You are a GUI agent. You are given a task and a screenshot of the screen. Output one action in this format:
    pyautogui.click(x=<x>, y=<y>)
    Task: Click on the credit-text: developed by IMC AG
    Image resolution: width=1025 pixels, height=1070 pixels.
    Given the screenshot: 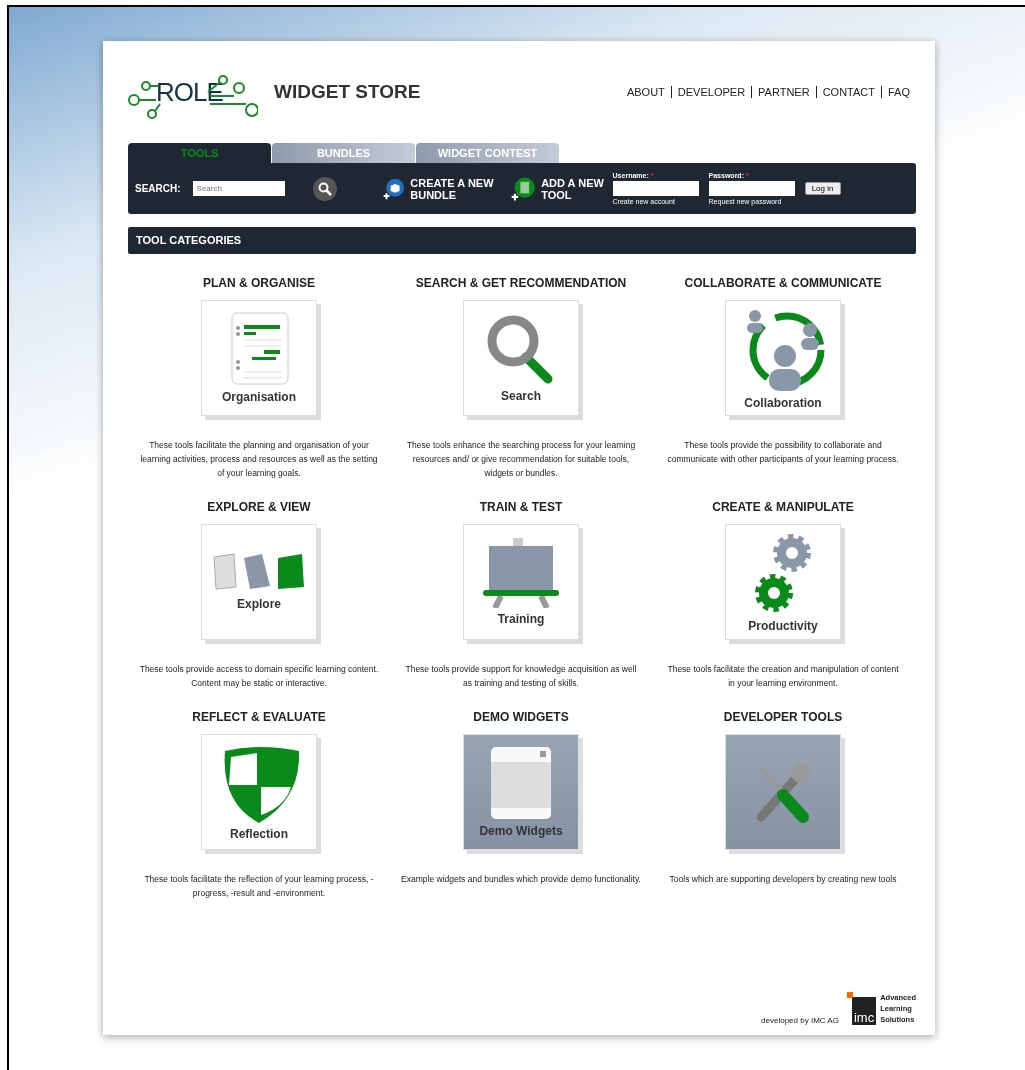 What is the action you would take?
    pyautogui.click(x=800, y=1020)
    